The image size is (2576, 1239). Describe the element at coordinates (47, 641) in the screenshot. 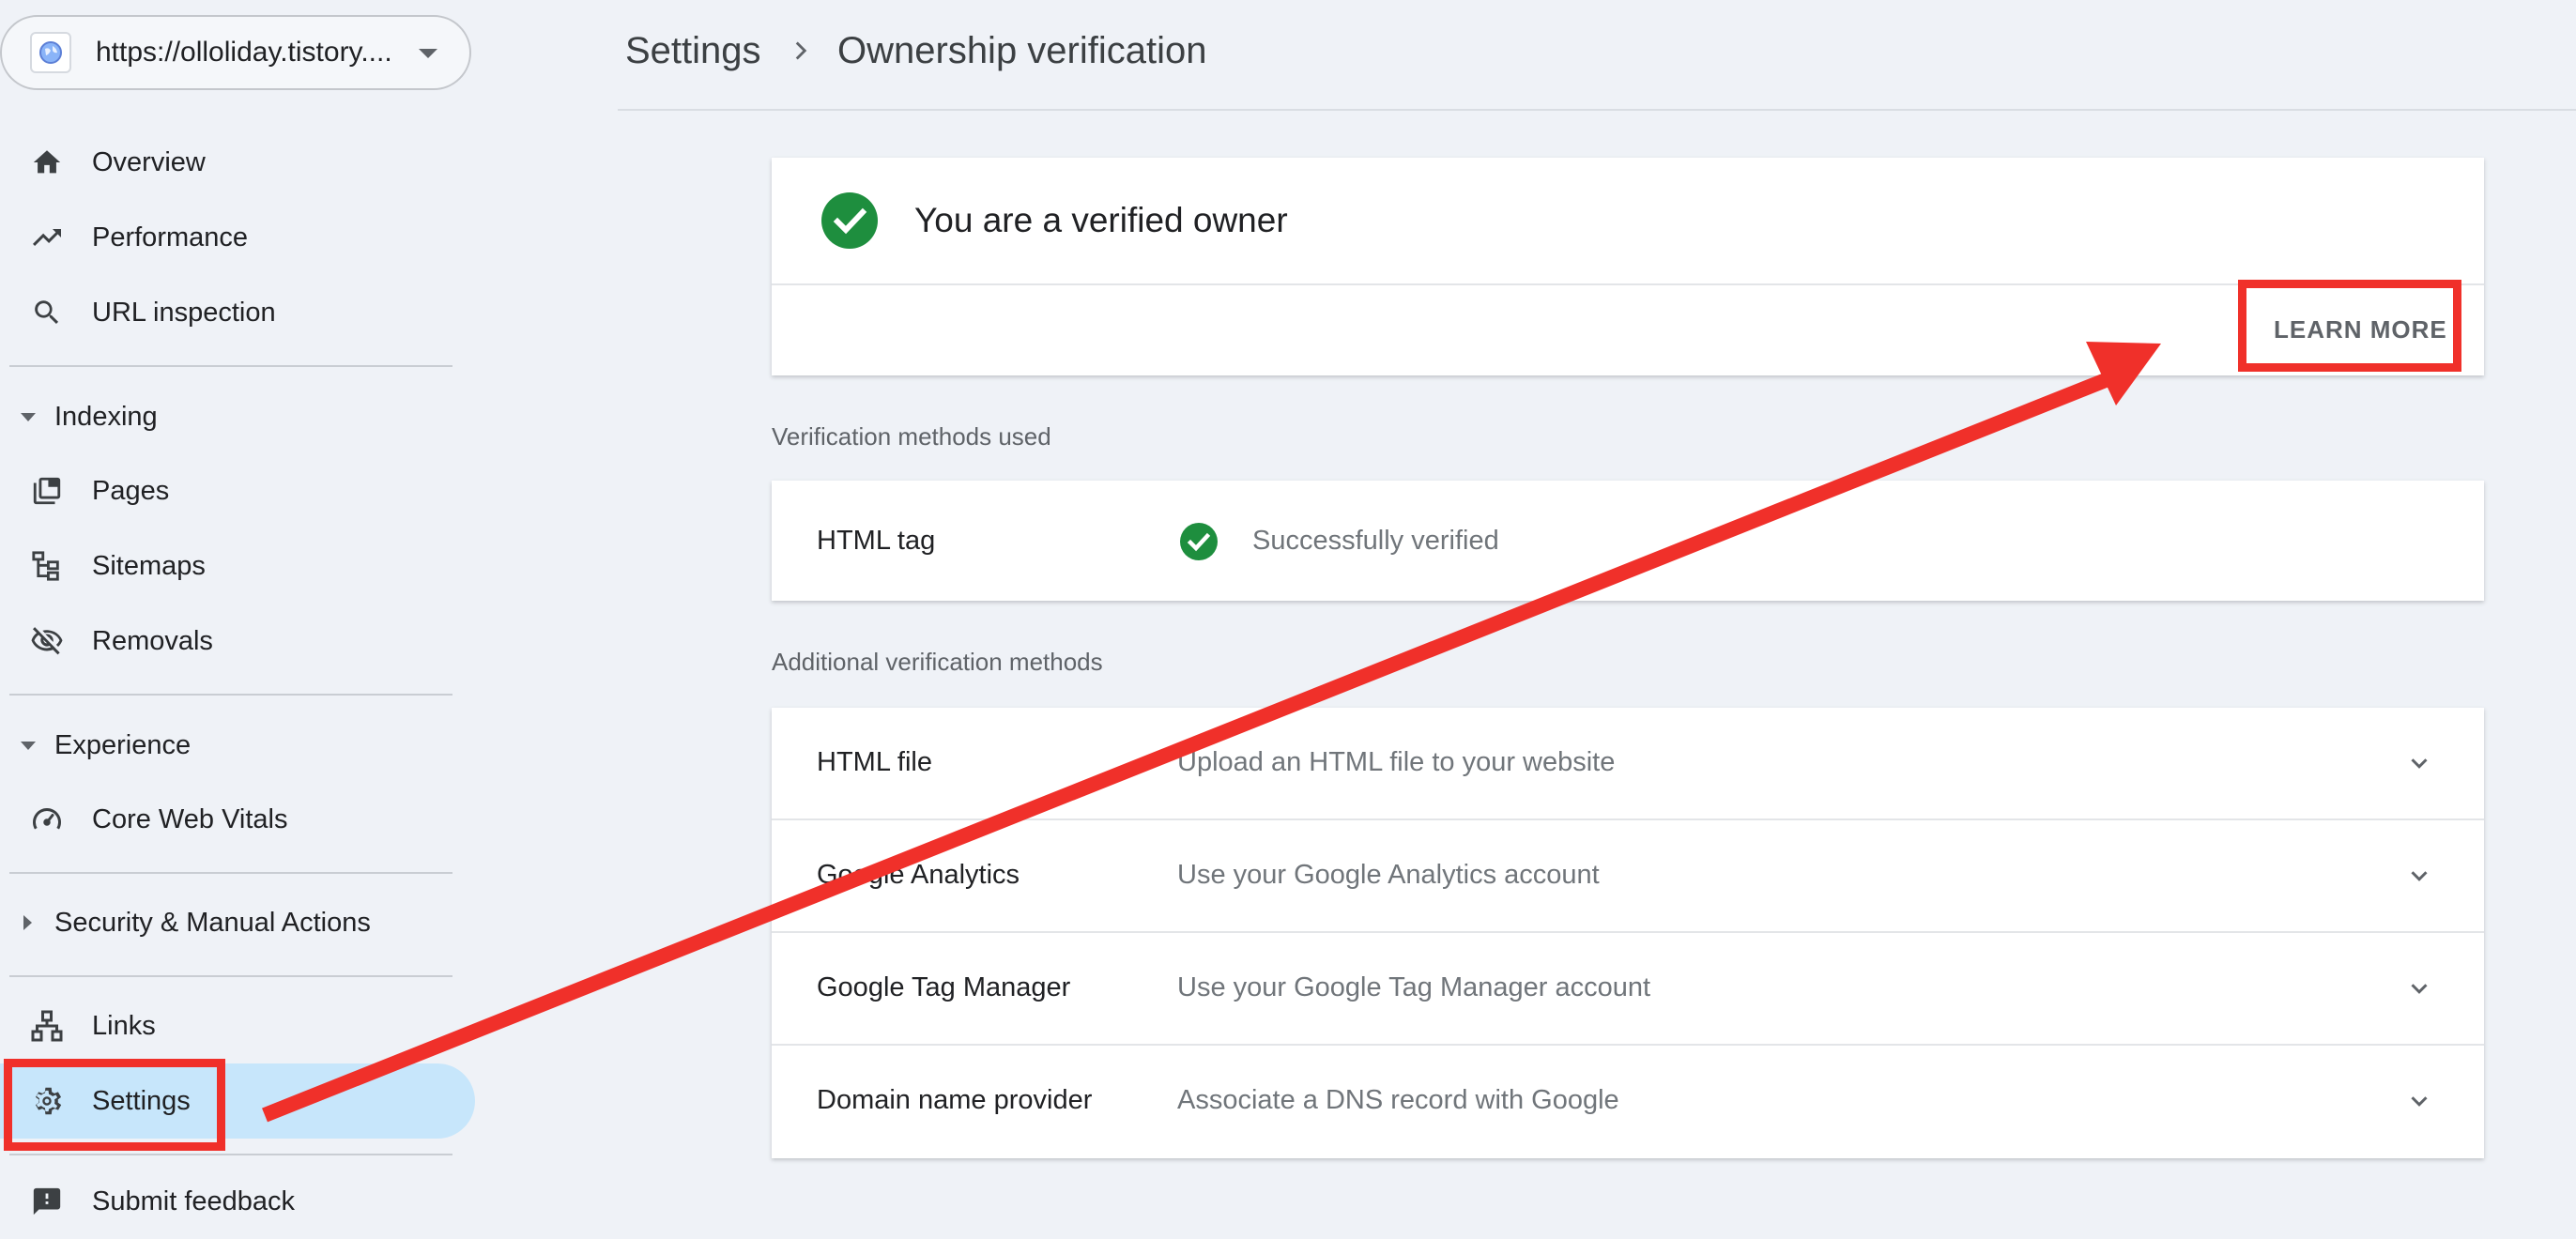

I see `eye-off-icon` at that location.